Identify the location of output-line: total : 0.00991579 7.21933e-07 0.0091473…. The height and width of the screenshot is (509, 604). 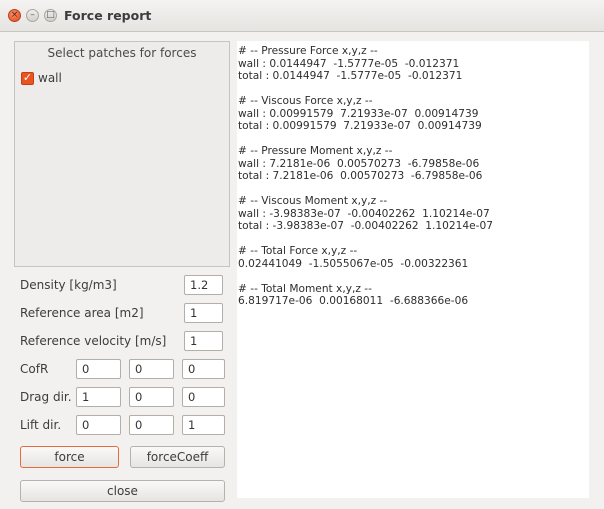
(360, 126).